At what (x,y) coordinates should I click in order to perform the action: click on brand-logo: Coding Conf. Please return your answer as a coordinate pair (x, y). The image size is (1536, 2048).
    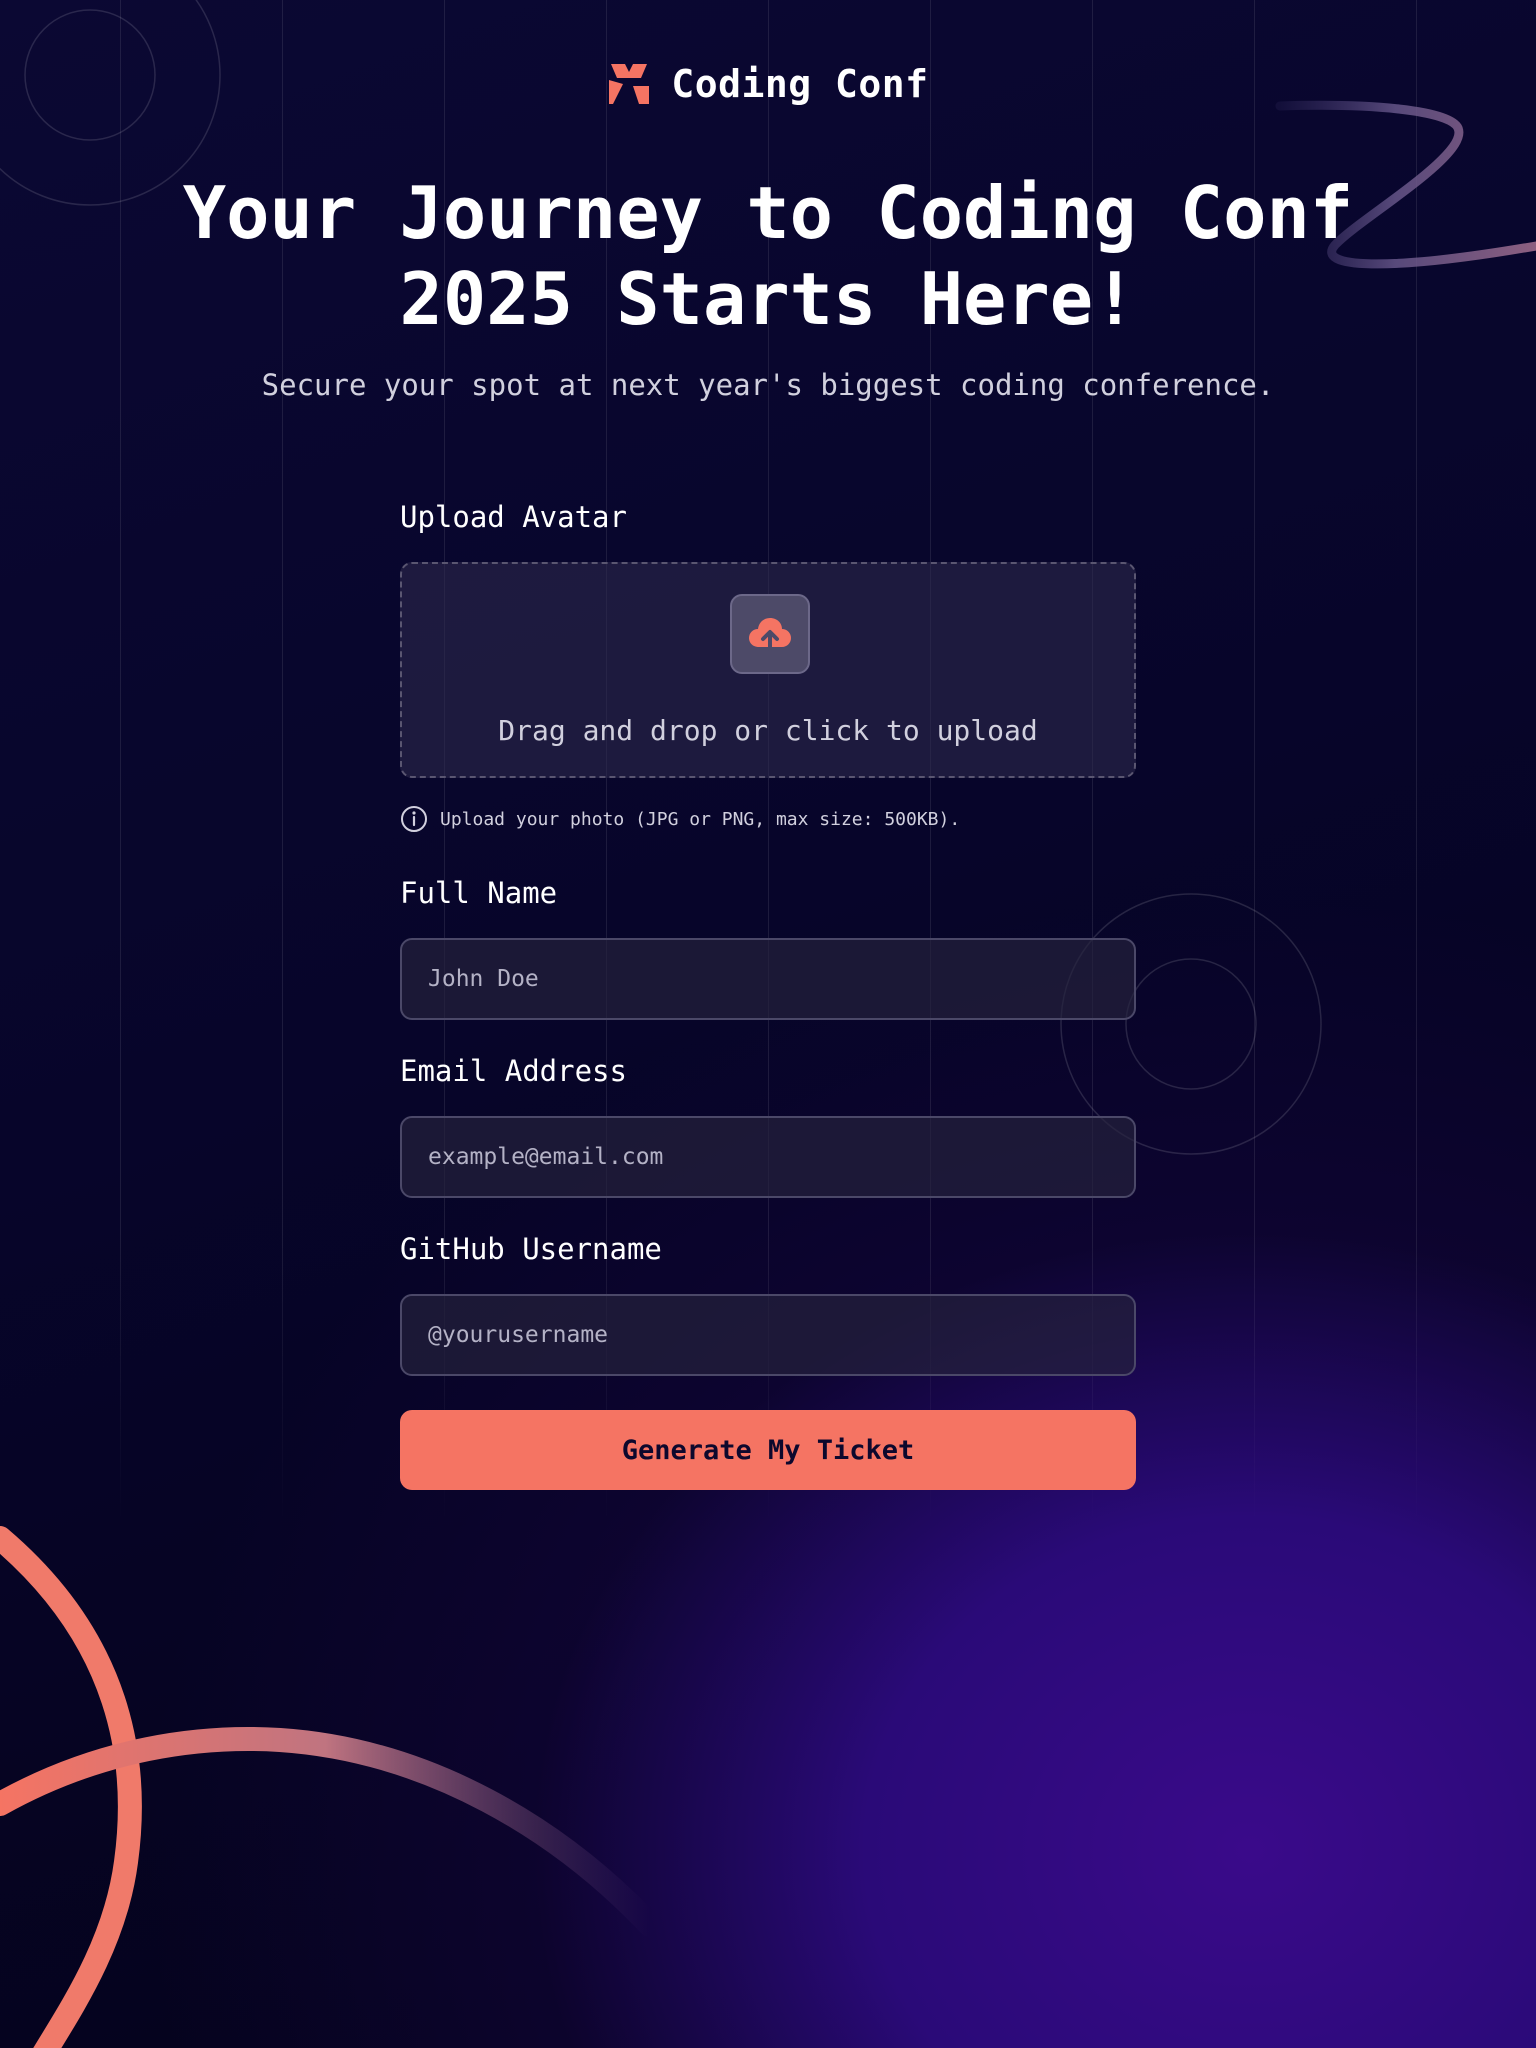
    Looking at the image, I should click on (768, 84).